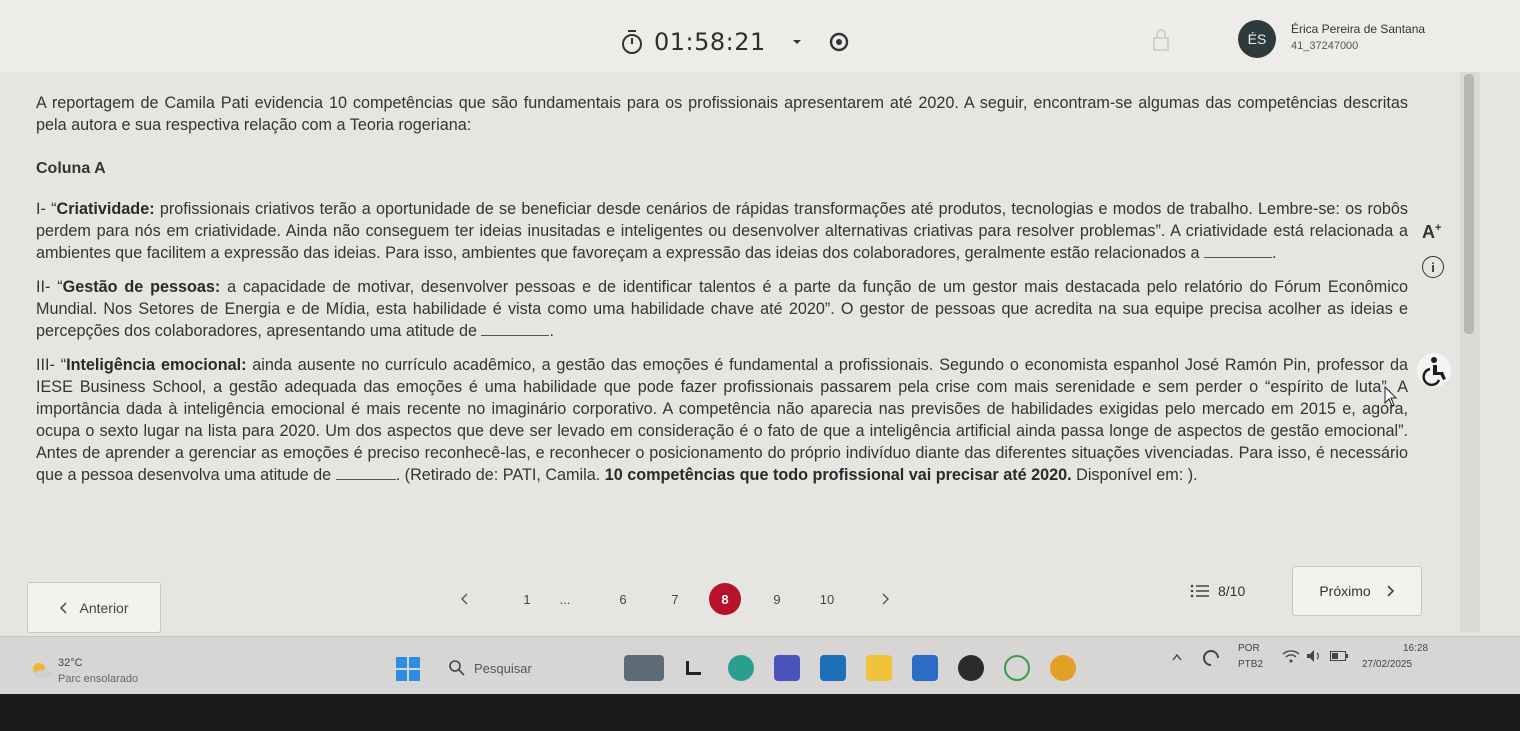 Image resolution: width=1520 pixels, height=731 pixels. I want to click on clock-date: 27/02/2025, so click(1387, 664).